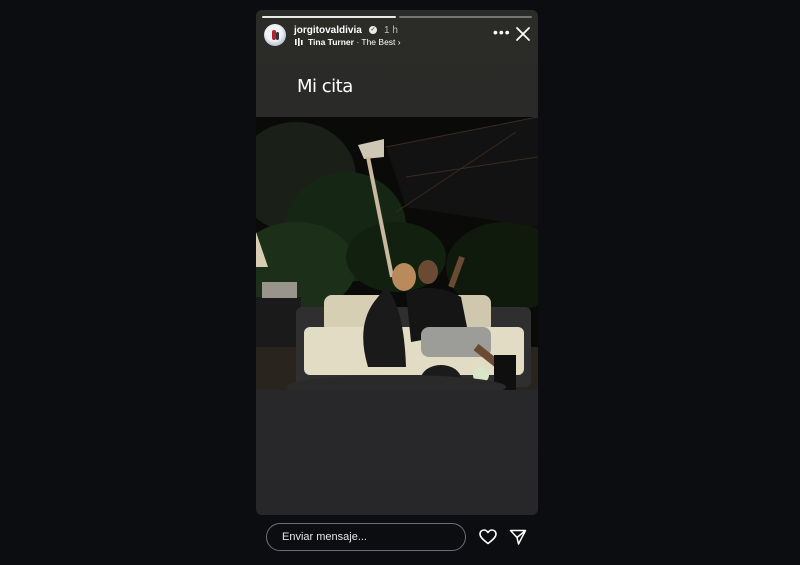 This screenshot has width=800, height=565. I want to click on close-icon, so click(523, 34).